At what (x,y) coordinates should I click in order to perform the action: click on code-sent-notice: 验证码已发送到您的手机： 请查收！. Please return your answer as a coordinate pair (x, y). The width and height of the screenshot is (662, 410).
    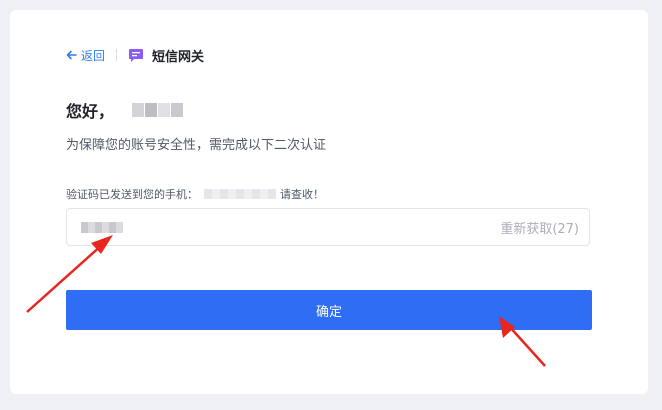
    Looking at the image, I should click on (195, 194).